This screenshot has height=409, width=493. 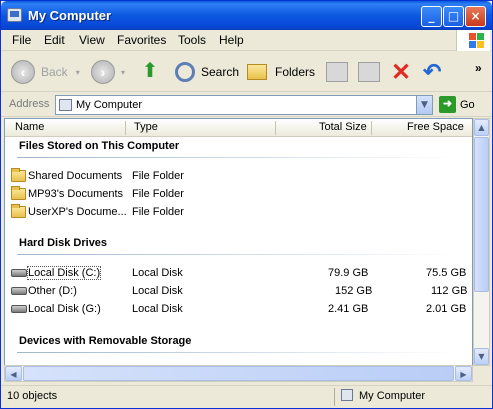 I want to click on mouse-cursor-icon, so click(x=111, y=320).